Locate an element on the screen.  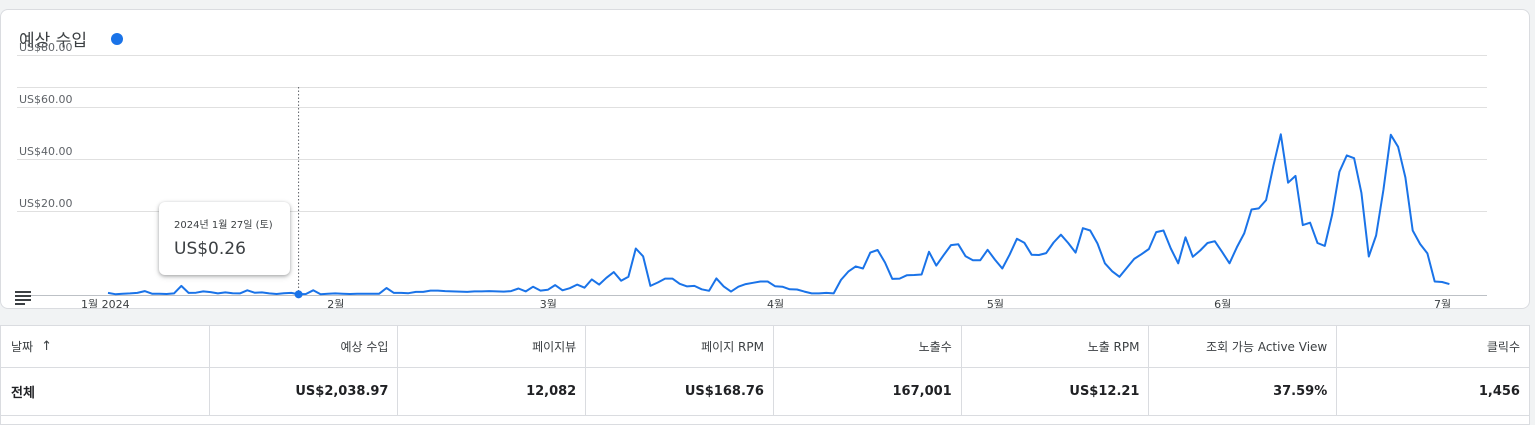
column-header-active-view-viewable: 조회 가능 Active View is located at coordinates (1243, 347).